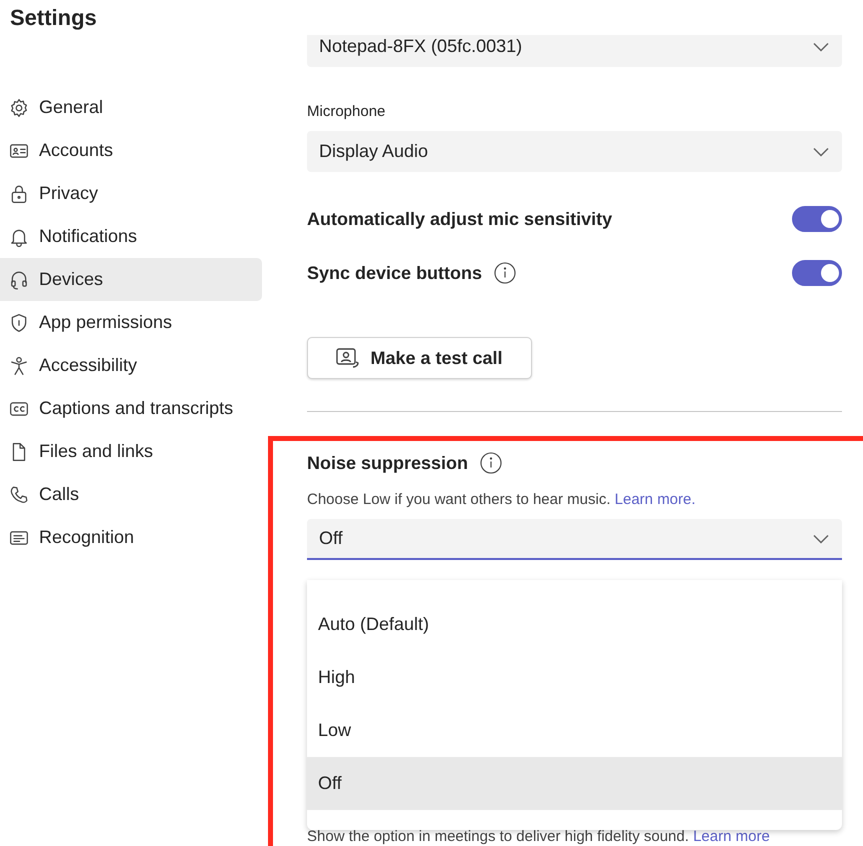  Describe the element at coordinates (502, 499) in the screenshot. I see `description-text: Choose Low if you want others to hear music. Learn more.` at that location.